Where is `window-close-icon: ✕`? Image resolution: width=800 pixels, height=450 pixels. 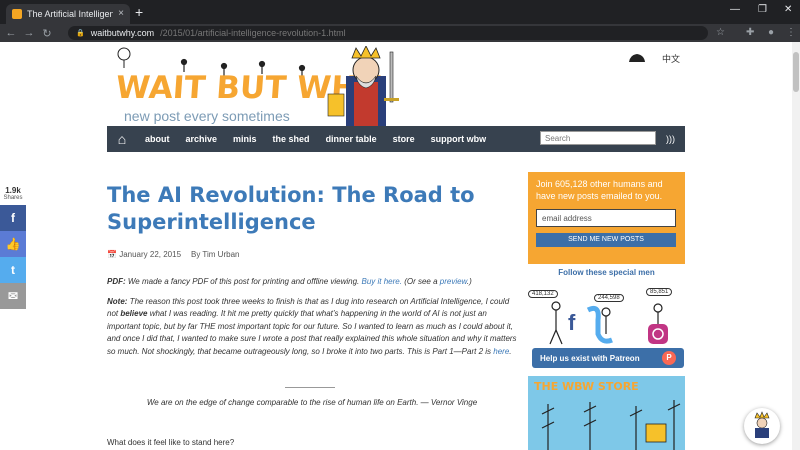 window-close-icon: ✕ is located at coordinates (788, 9).